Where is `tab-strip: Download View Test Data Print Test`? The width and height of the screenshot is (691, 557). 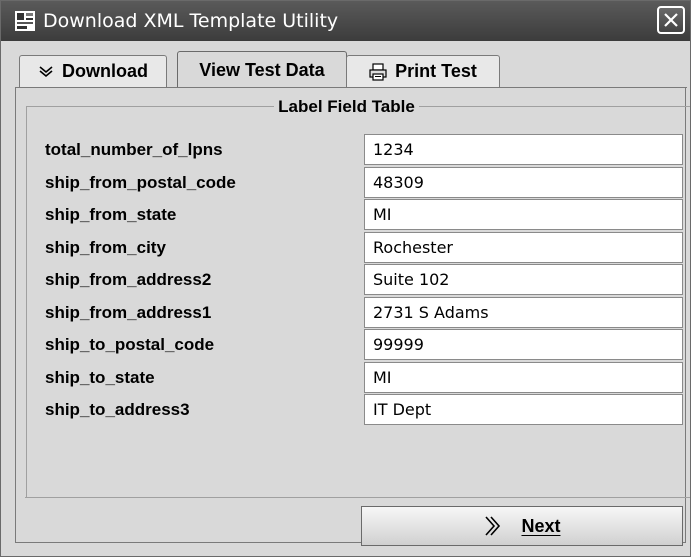 tab-strip: Download View Test Data Print Test is located at coordinates (345, 65).